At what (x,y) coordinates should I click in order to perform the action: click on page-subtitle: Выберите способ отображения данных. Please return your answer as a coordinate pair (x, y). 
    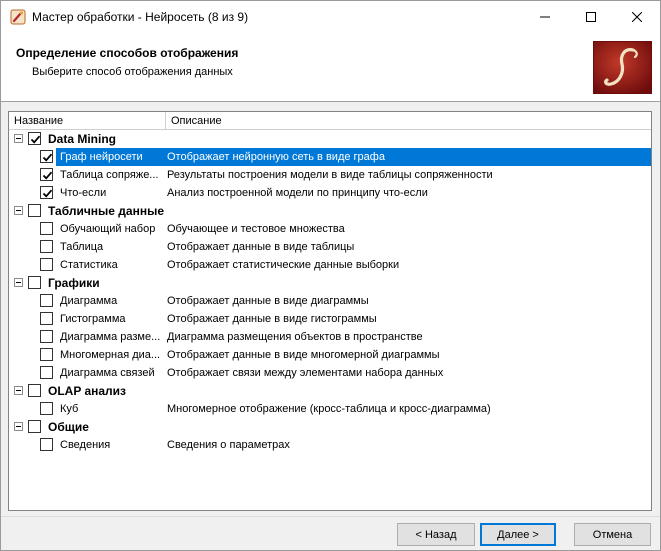
    Looking at the image, I should click on (132, 72).